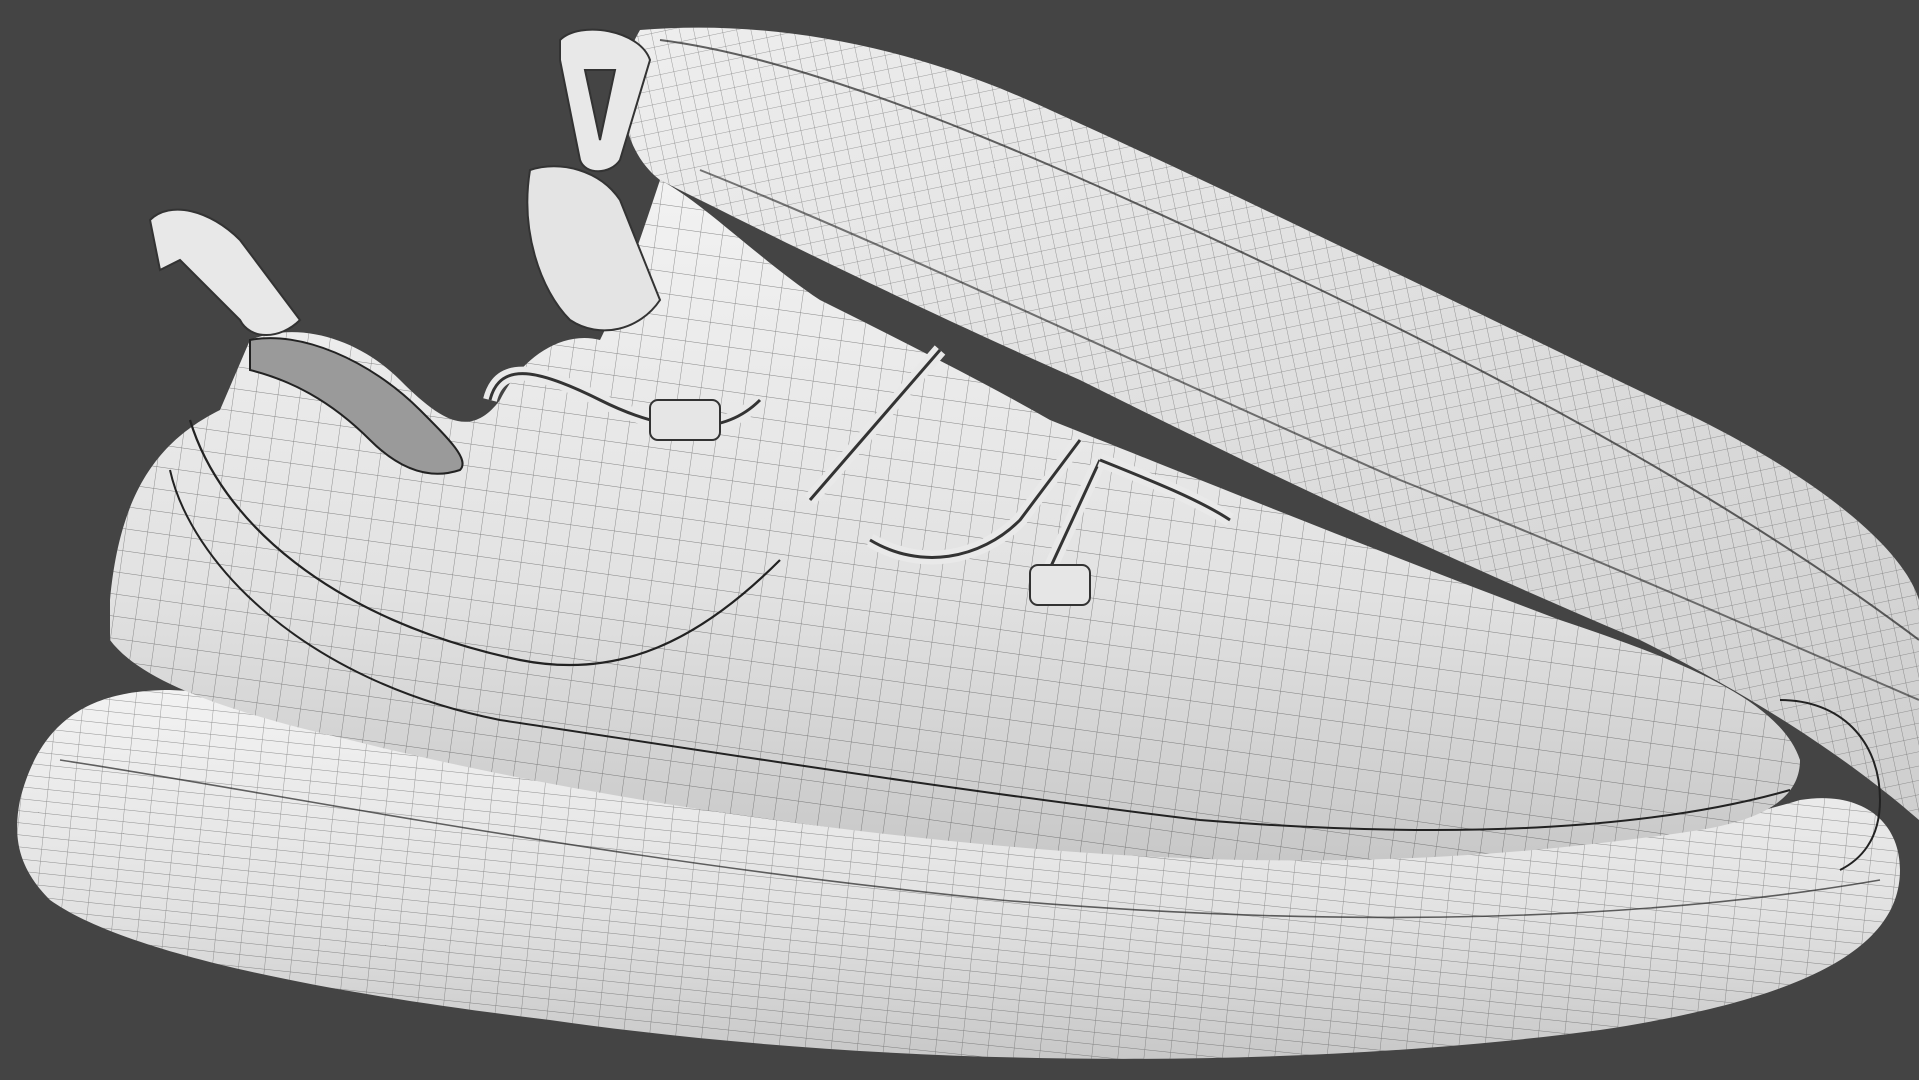 This screenshot has width=1919, height=1080. Describe the element at coordinates (225, 272) in the screenshot. I see `shoe-front-pull-tab` at that location.